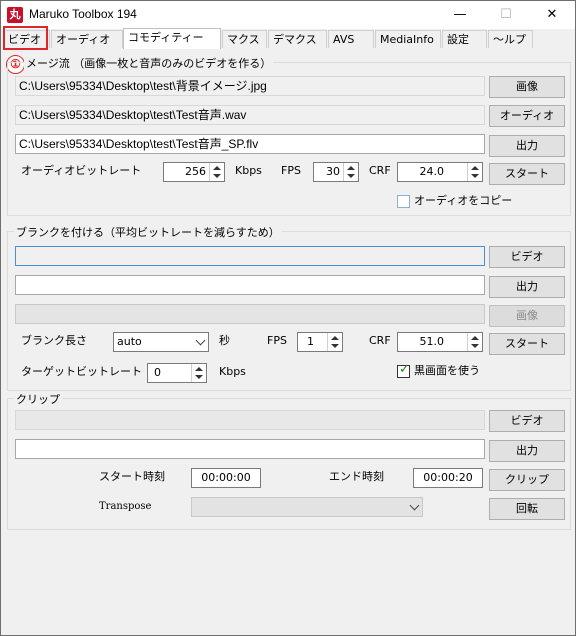 The height and width of the screenshot is (636, 576). Describe the element at coordinates (232, 371) in the screenshot. I see `target-bitrate-unit: Kbps` at that location.